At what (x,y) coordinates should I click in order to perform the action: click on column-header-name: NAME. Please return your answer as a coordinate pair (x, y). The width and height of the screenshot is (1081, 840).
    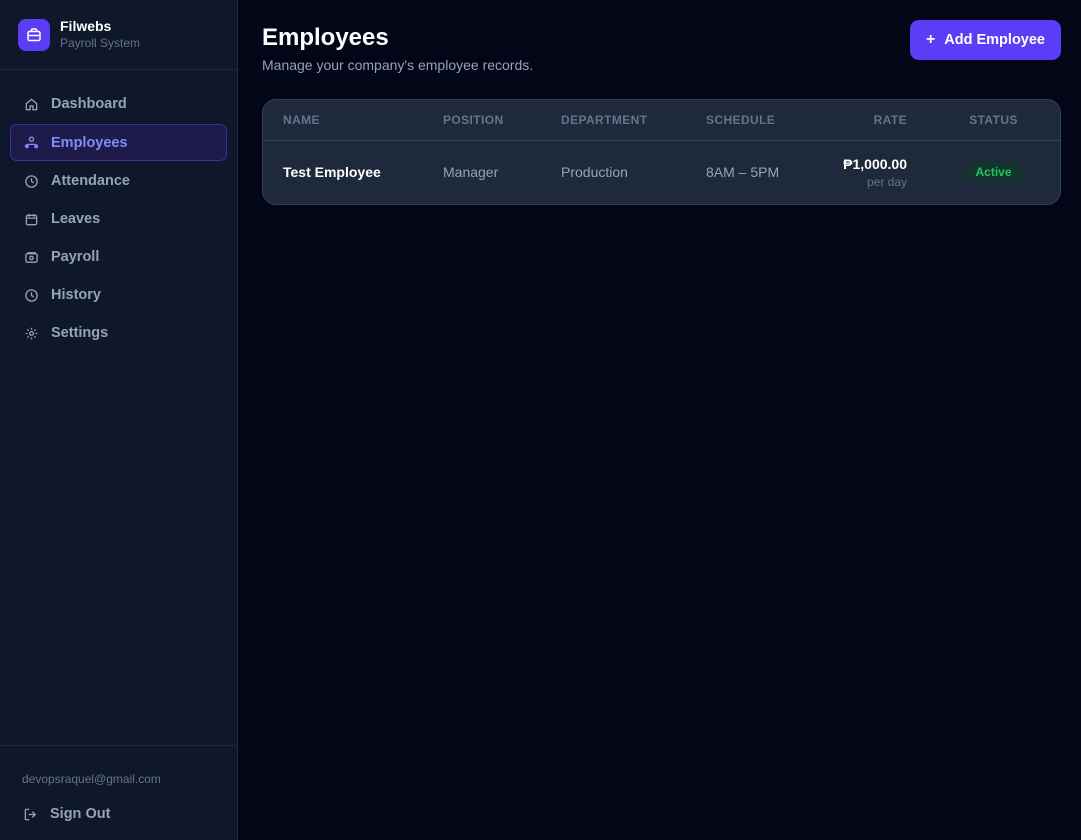
    Looking at the image, I should click on (343, 120).